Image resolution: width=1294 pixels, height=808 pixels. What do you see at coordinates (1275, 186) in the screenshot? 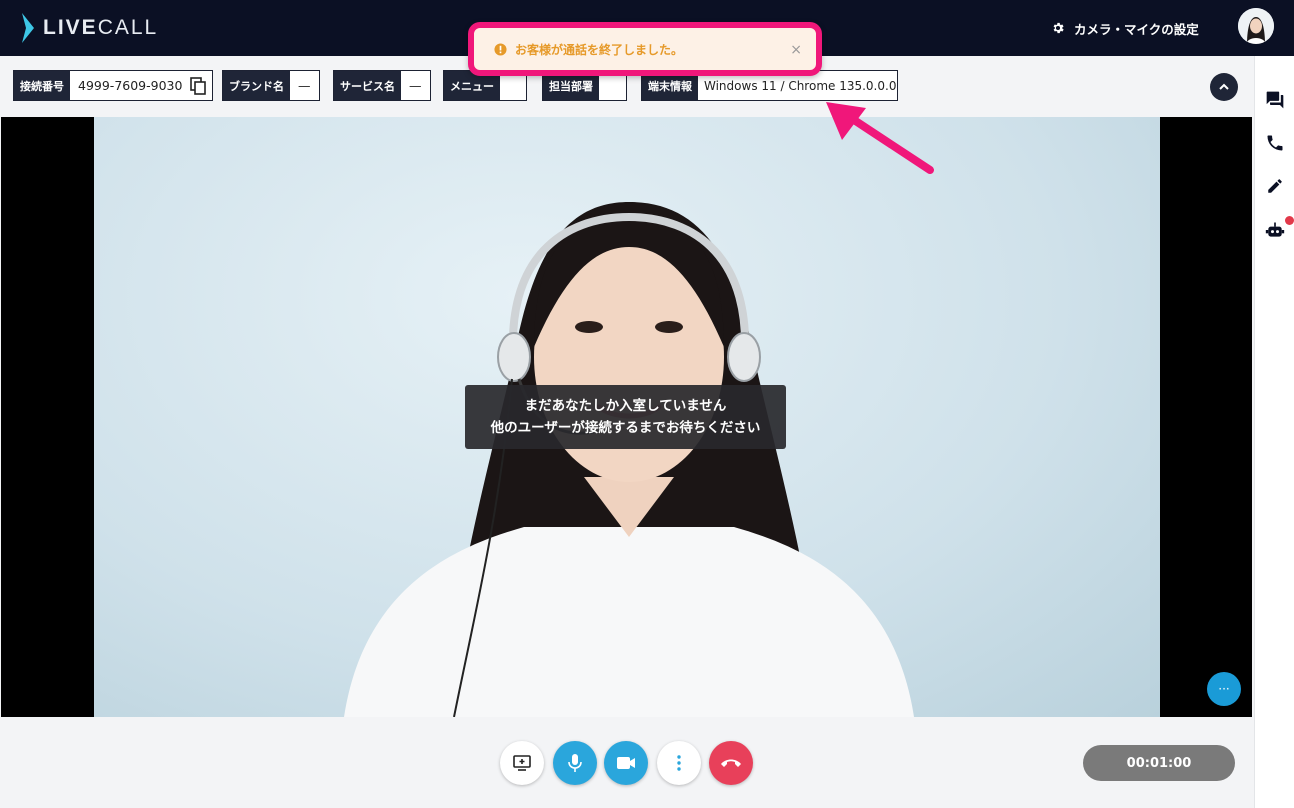
I see `edit-icon` at bounding box center [1275, 186].